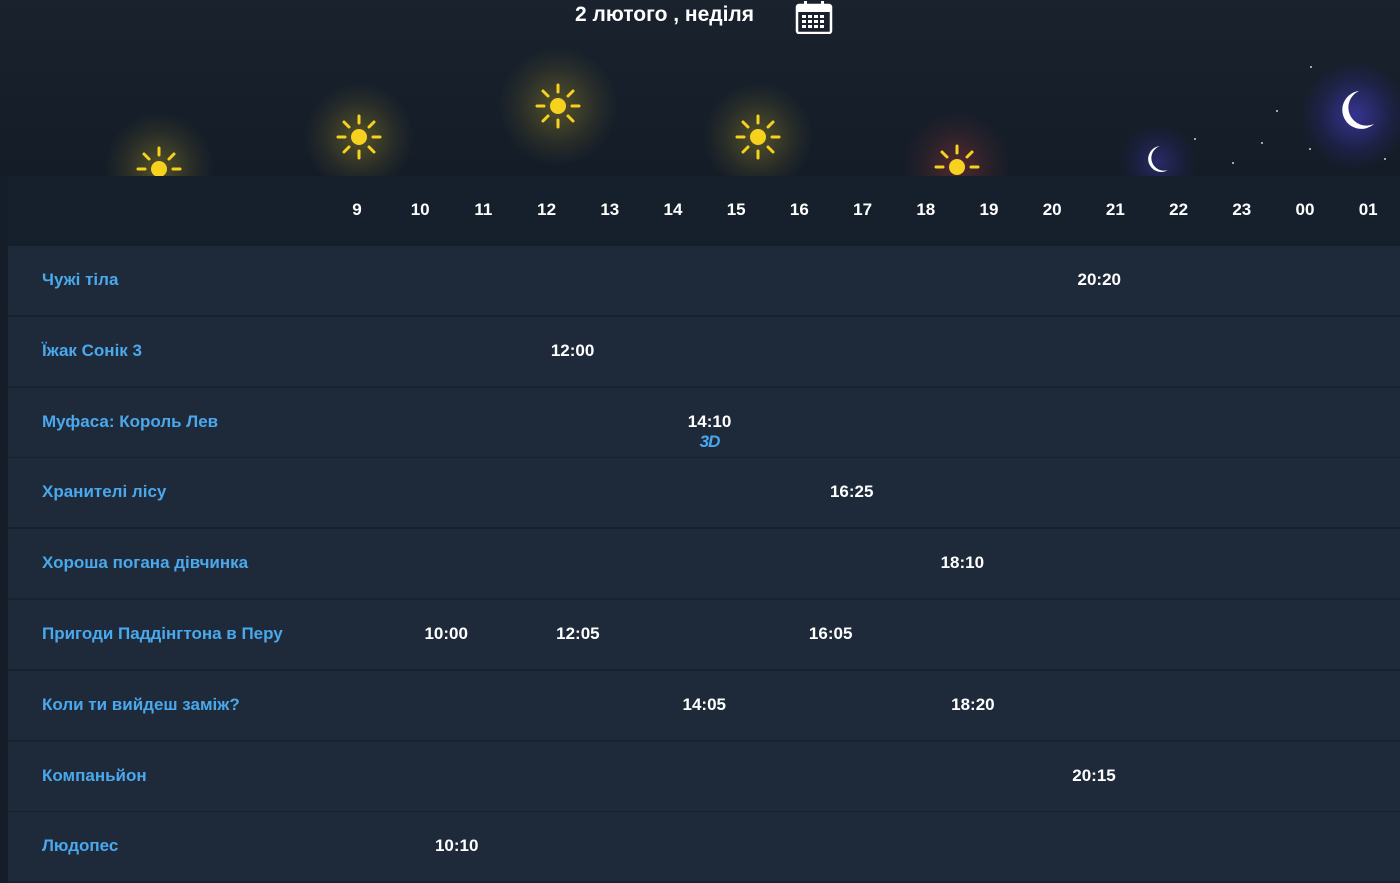  I want to click on hour-label: 12, so click(547, 209).